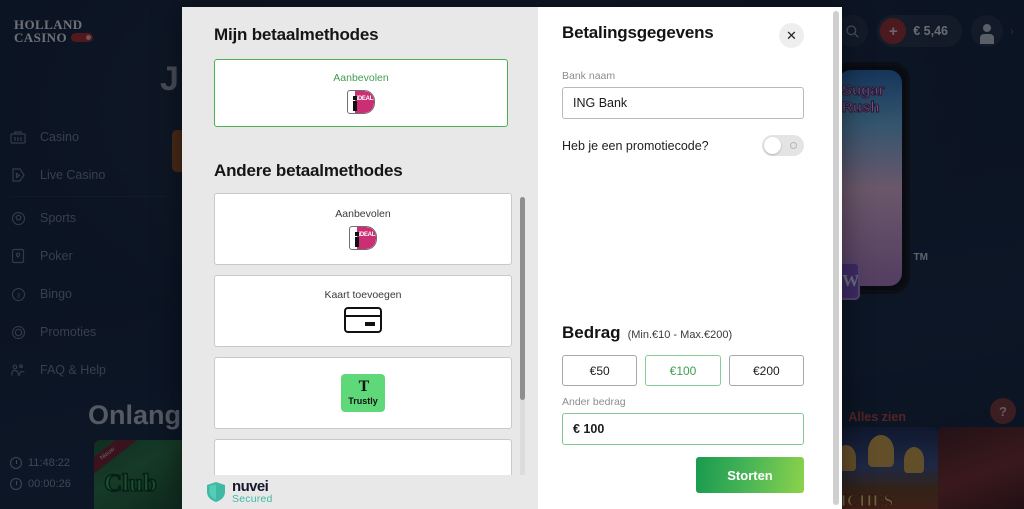 This screenshot has width=1024, height=509. I want to click on promo-code-label: Heb je een promotiecode?, so click(635, 145).